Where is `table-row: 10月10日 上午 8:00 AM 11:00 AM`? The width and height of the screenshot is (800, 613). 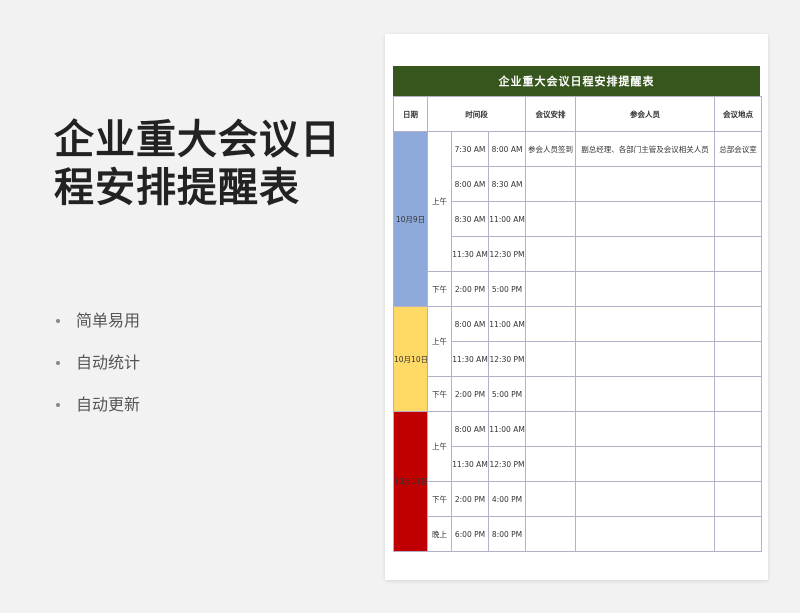 table-row: 10月10日 上午 8:00 AM 11:00 AM is located at coordinates (578, 359).